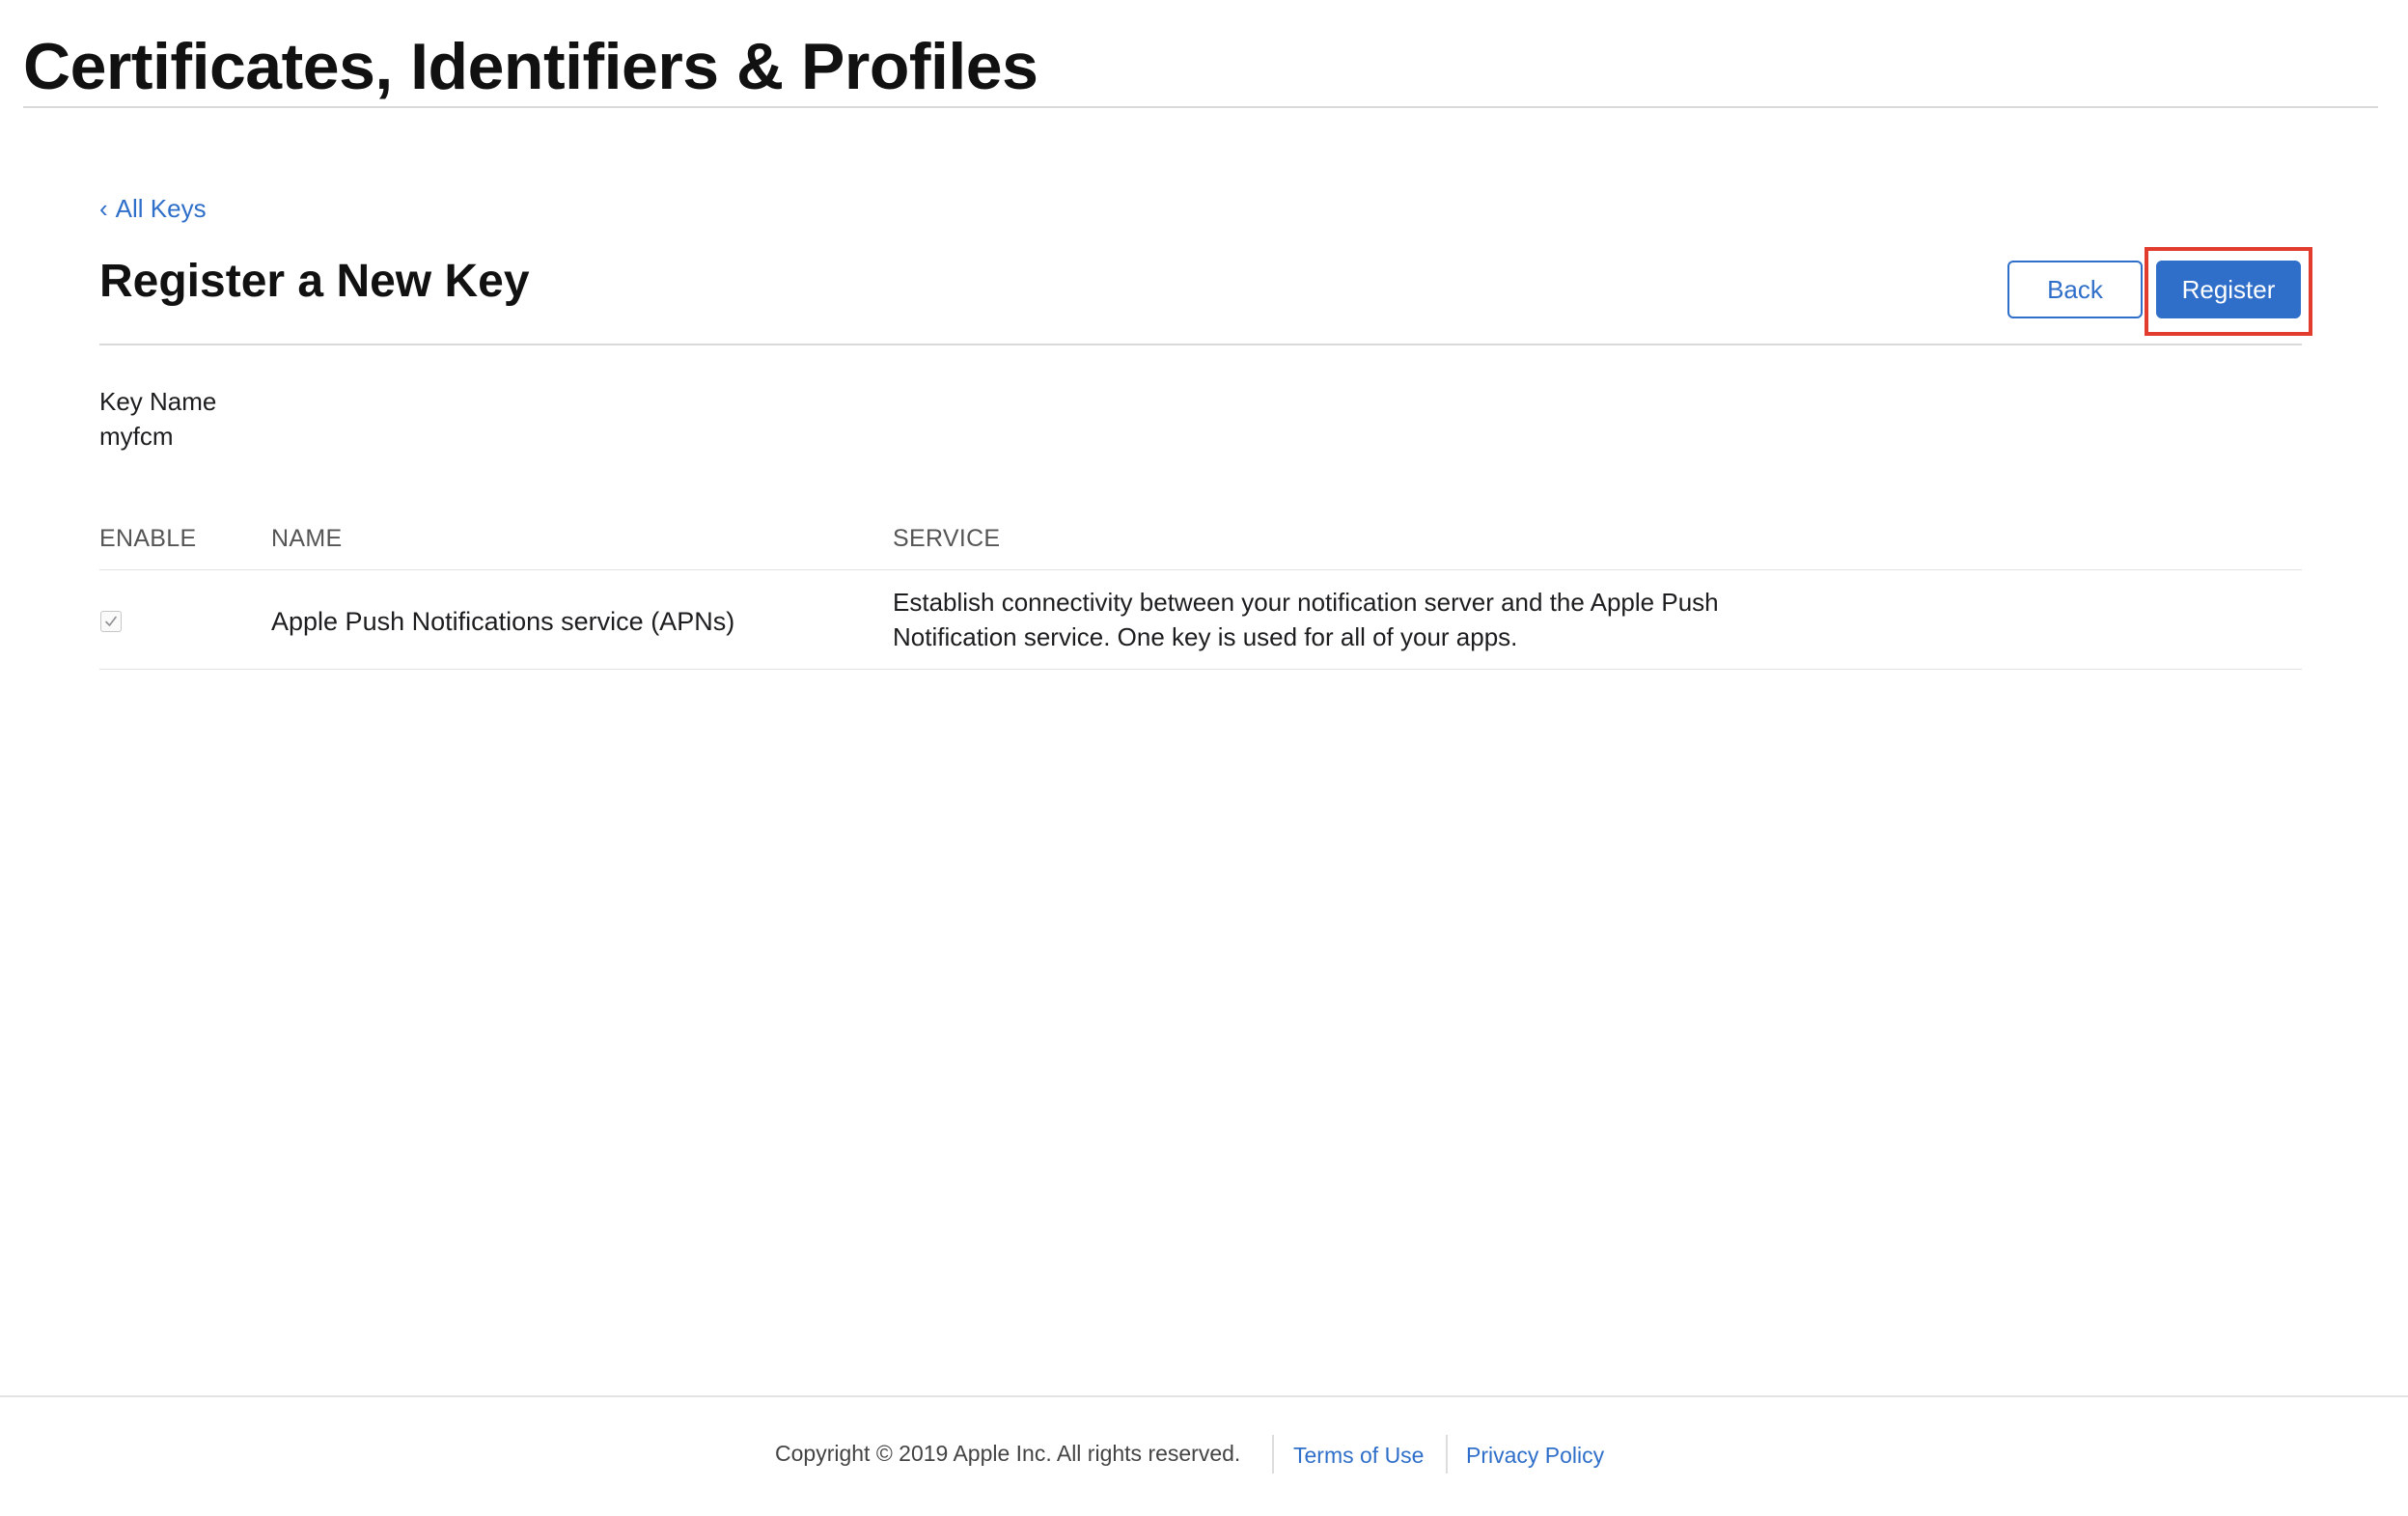  I want to click on checkmark-icon, so click(111, 621).